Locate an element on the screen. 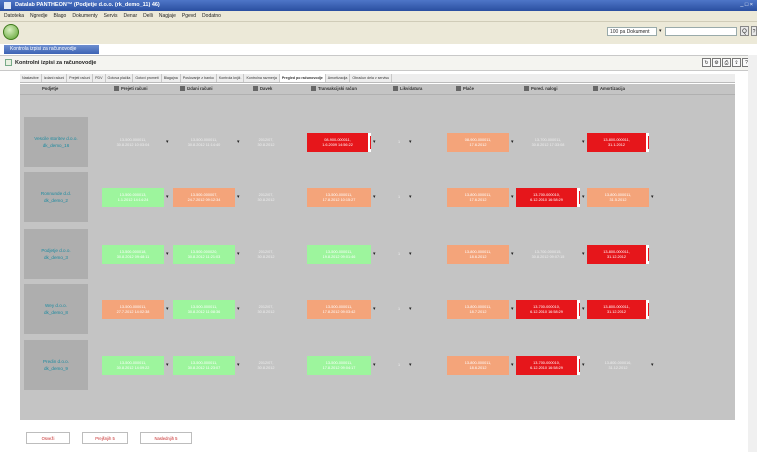  company-name: Vescile storitev d.o.o. dk_demo_16 is located at coordinates (56, 142).